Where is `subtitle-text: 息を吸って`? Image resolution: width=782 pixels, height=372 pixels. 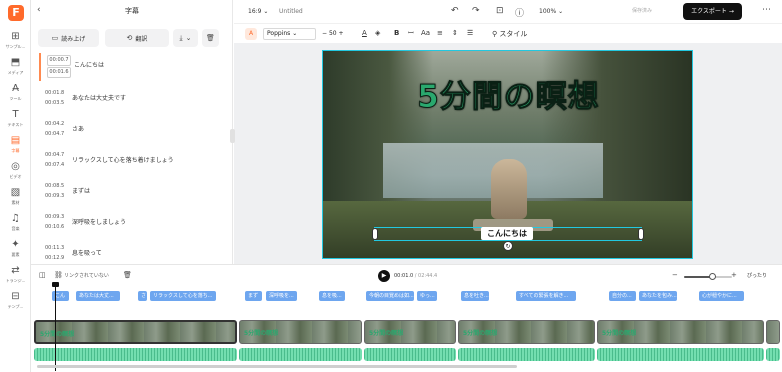
subtitle-text: 息を吸って is located at coordinates (87, 252).